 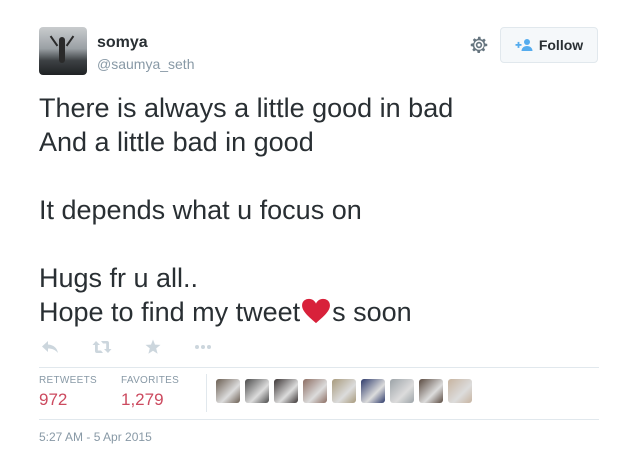 I want to click on user-handle: @saumya_seth, so click(x=145, y=64).